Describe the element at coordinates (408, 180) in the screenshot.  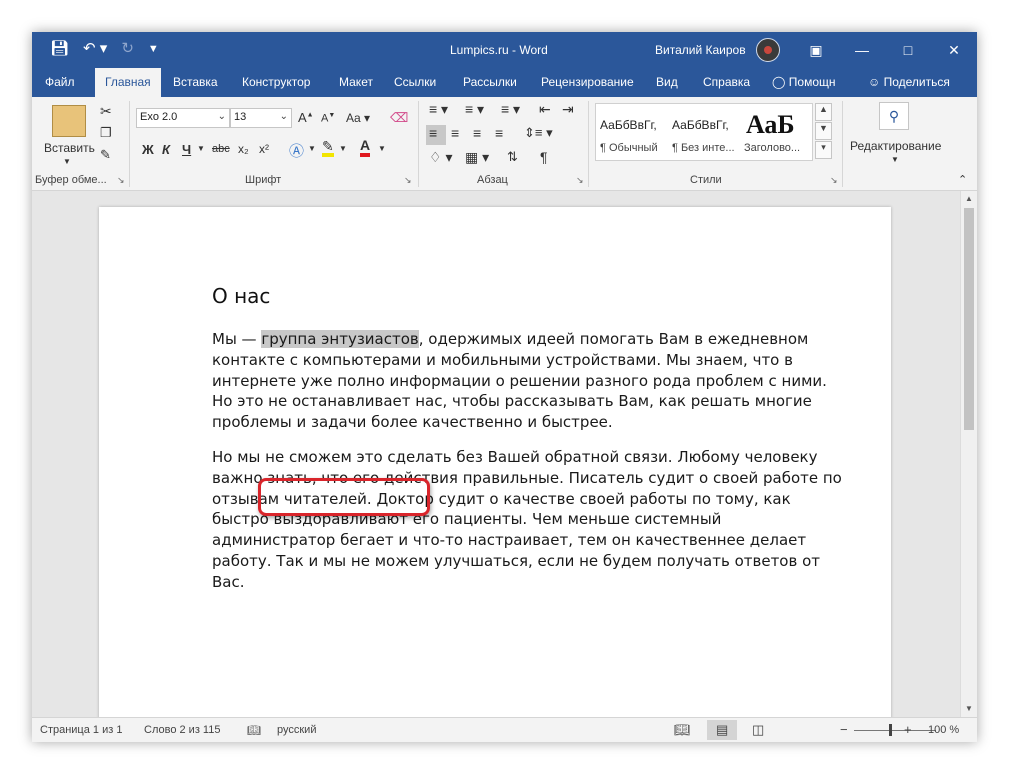
I see `font-launcher-icon: ↘` at that location.